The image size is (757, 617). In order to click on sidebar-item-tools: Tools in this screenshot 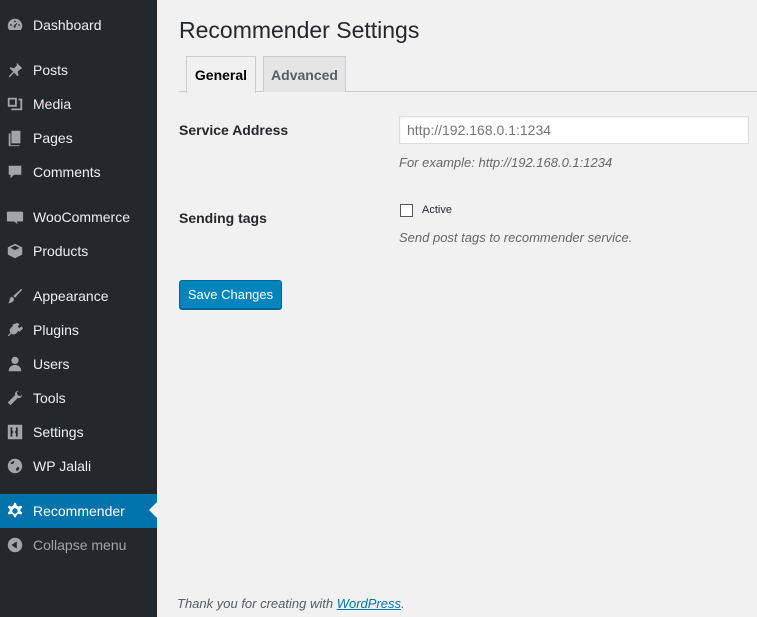, I will do `click(78, 398)`.